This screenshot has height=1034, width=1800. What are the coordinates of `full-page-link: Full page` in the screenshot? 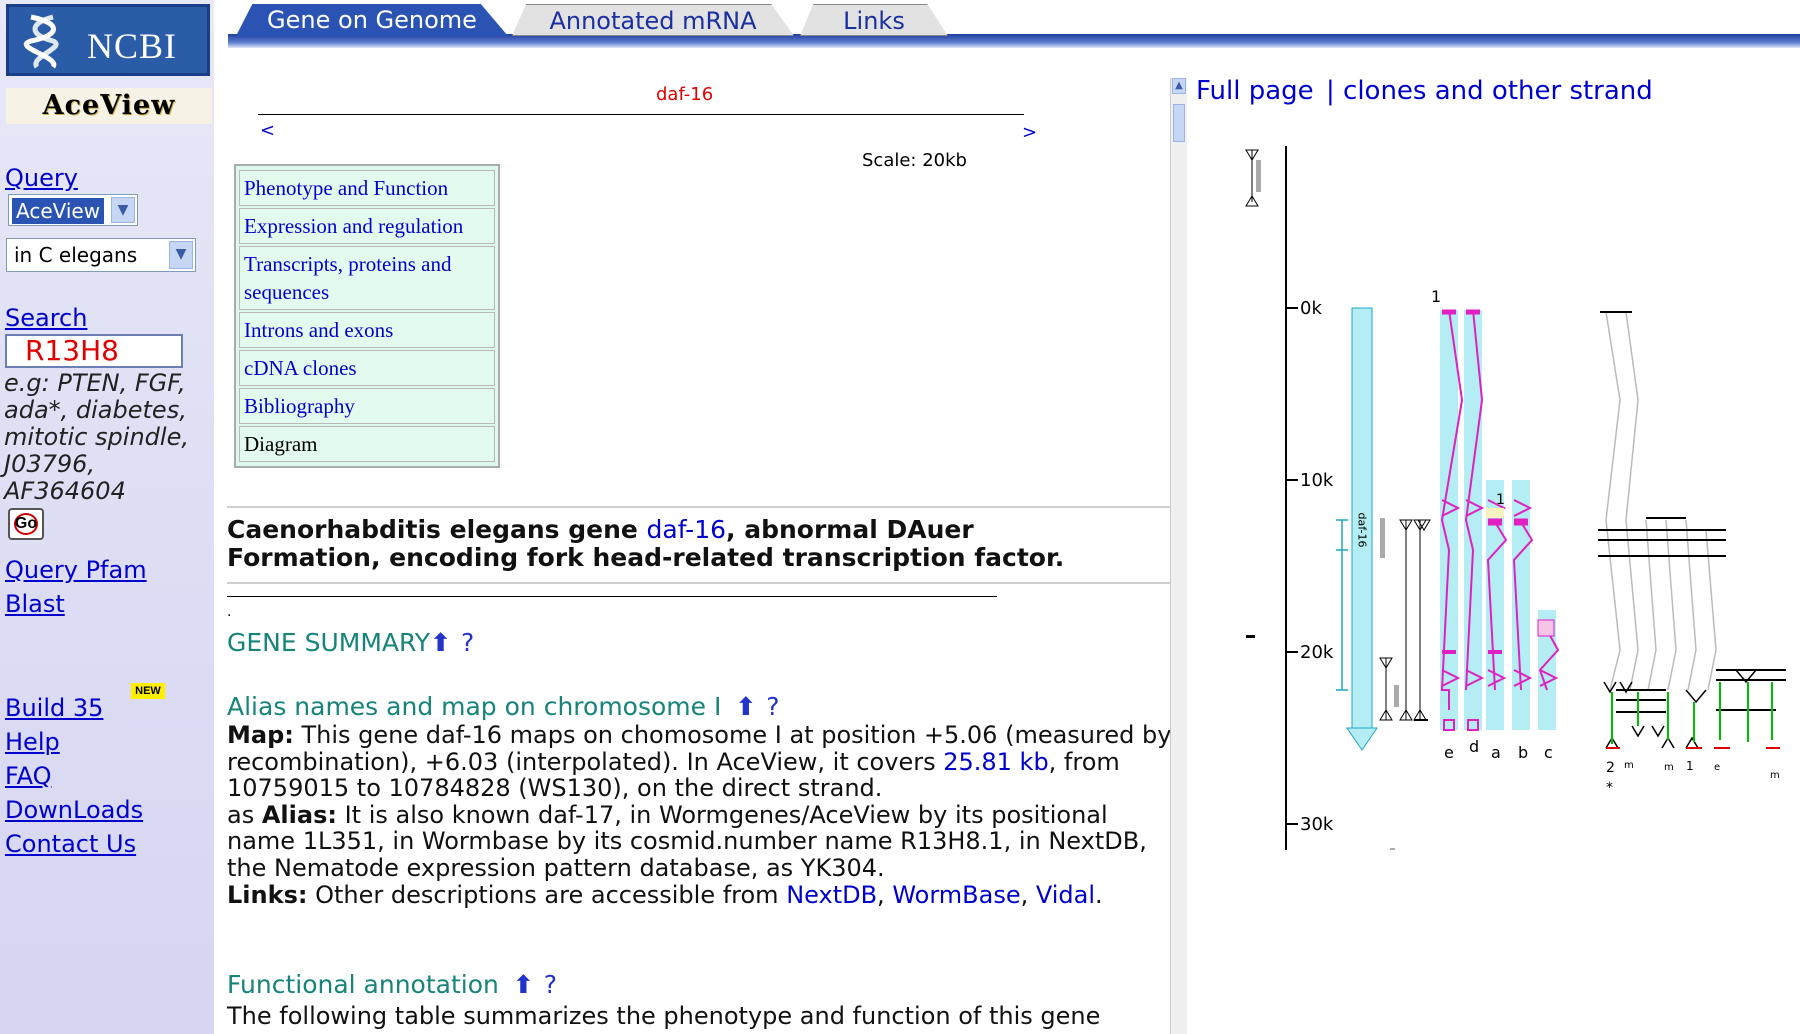 It's located at (1255, 91).